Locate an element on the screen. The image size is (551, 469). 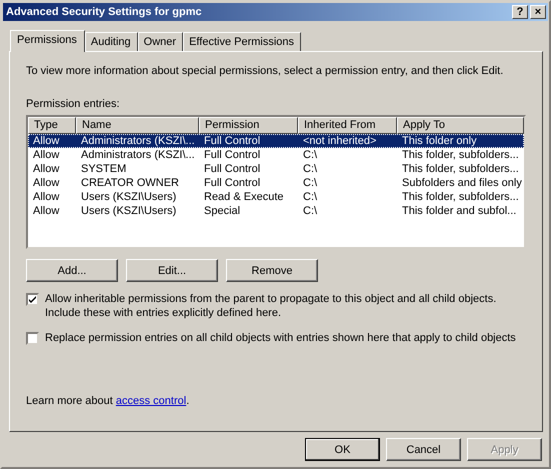
tab: Effective Permissions is located at coordinates (242, 41).